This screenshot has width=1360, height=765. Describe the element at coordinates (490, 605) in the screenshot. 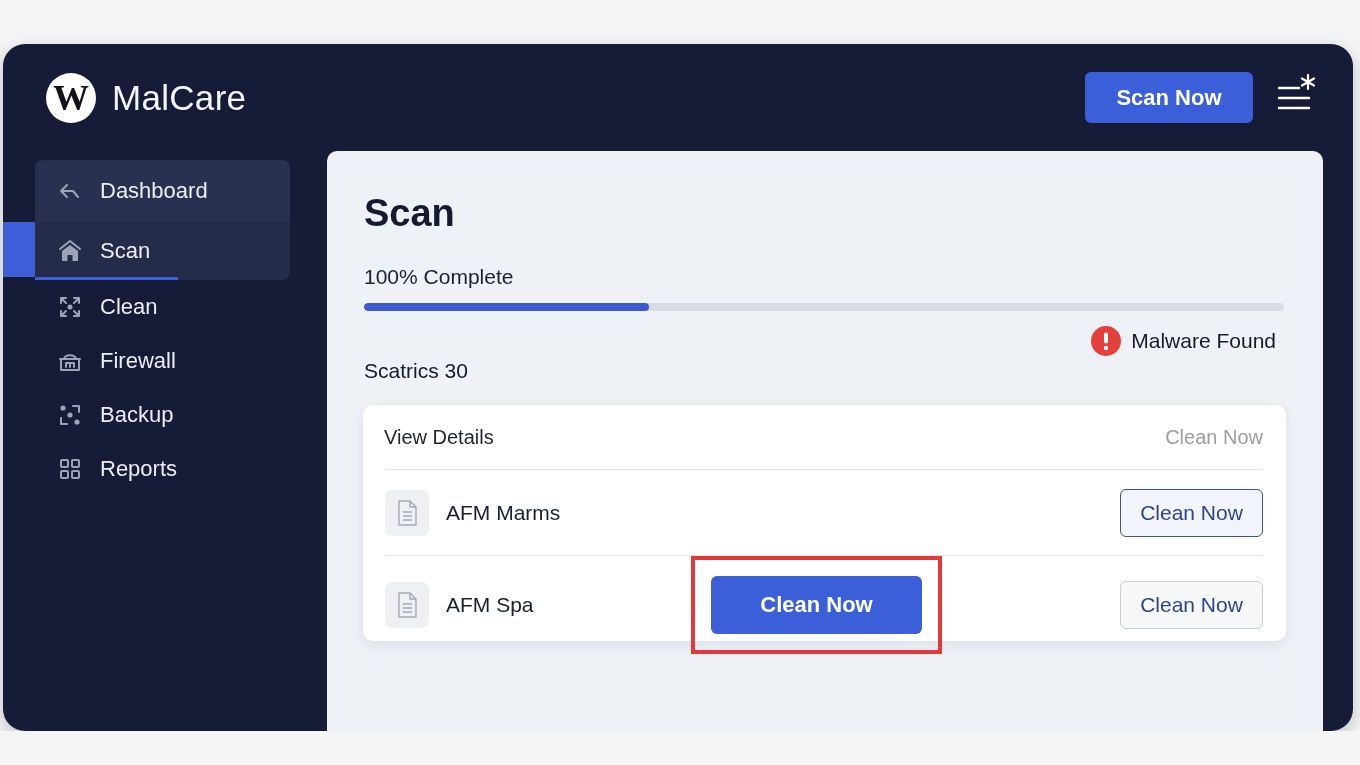

I see `file-name: AFM Spa` at that location.